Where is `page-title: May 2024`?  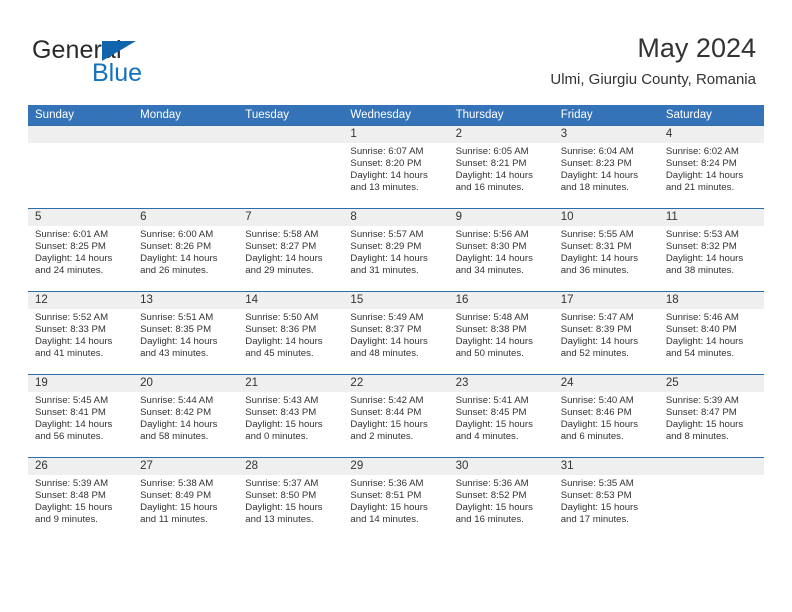 page-title: May 2024 is located at coordinates (696, 48).